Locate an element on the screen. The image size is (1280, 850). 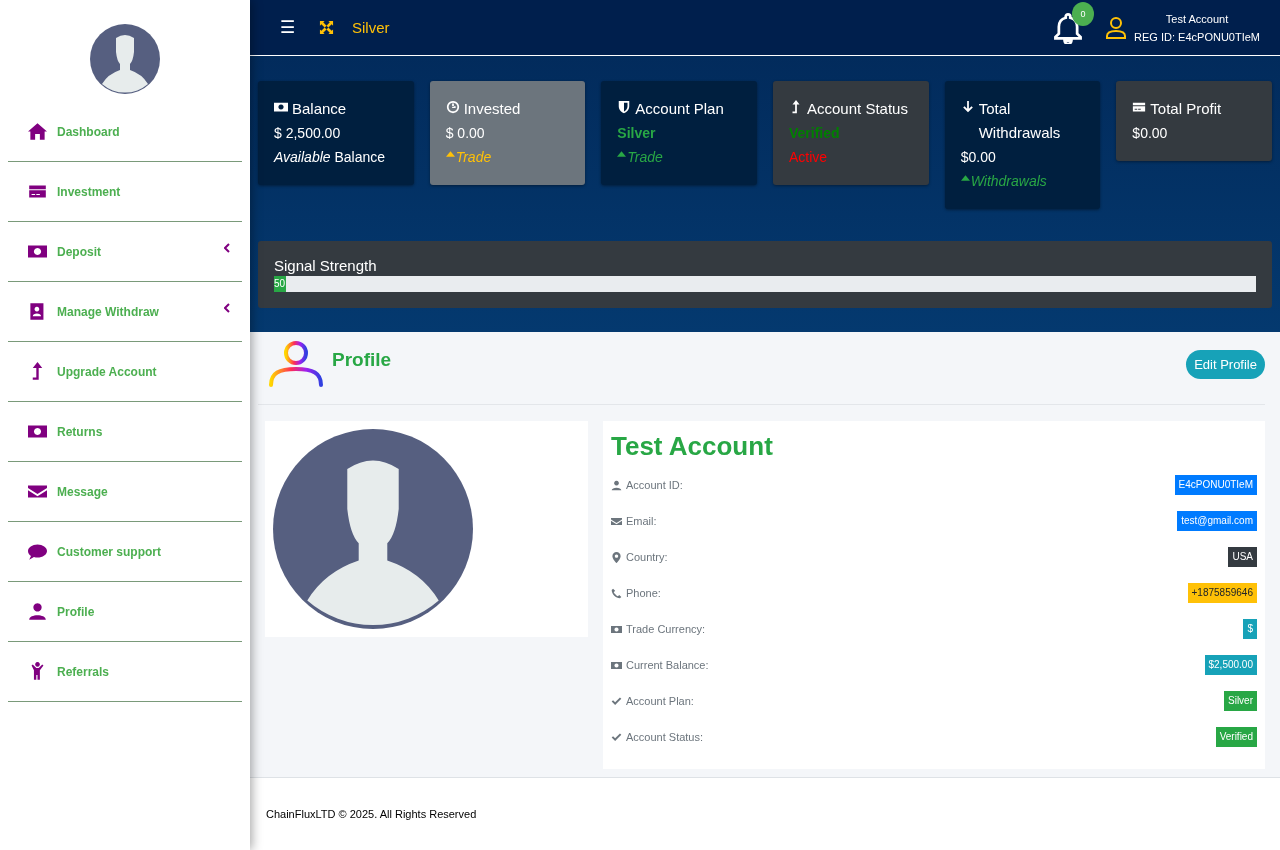
down-arrow-icon is located at coordinates (967, 107).